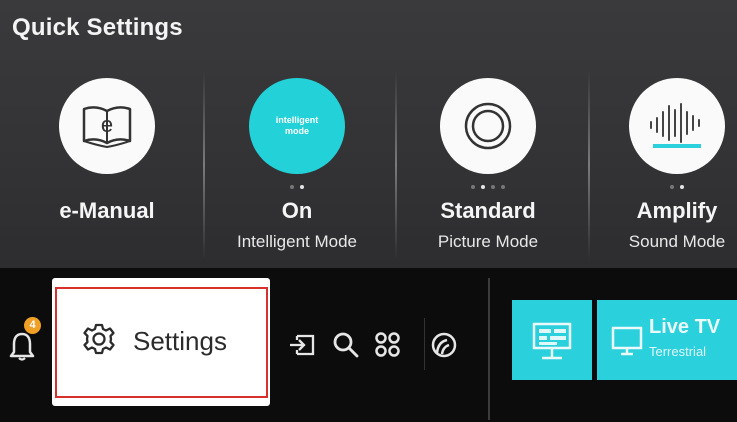 The image size is (737, 422). I want to click on picture-mode-icon, so click(488, 126).